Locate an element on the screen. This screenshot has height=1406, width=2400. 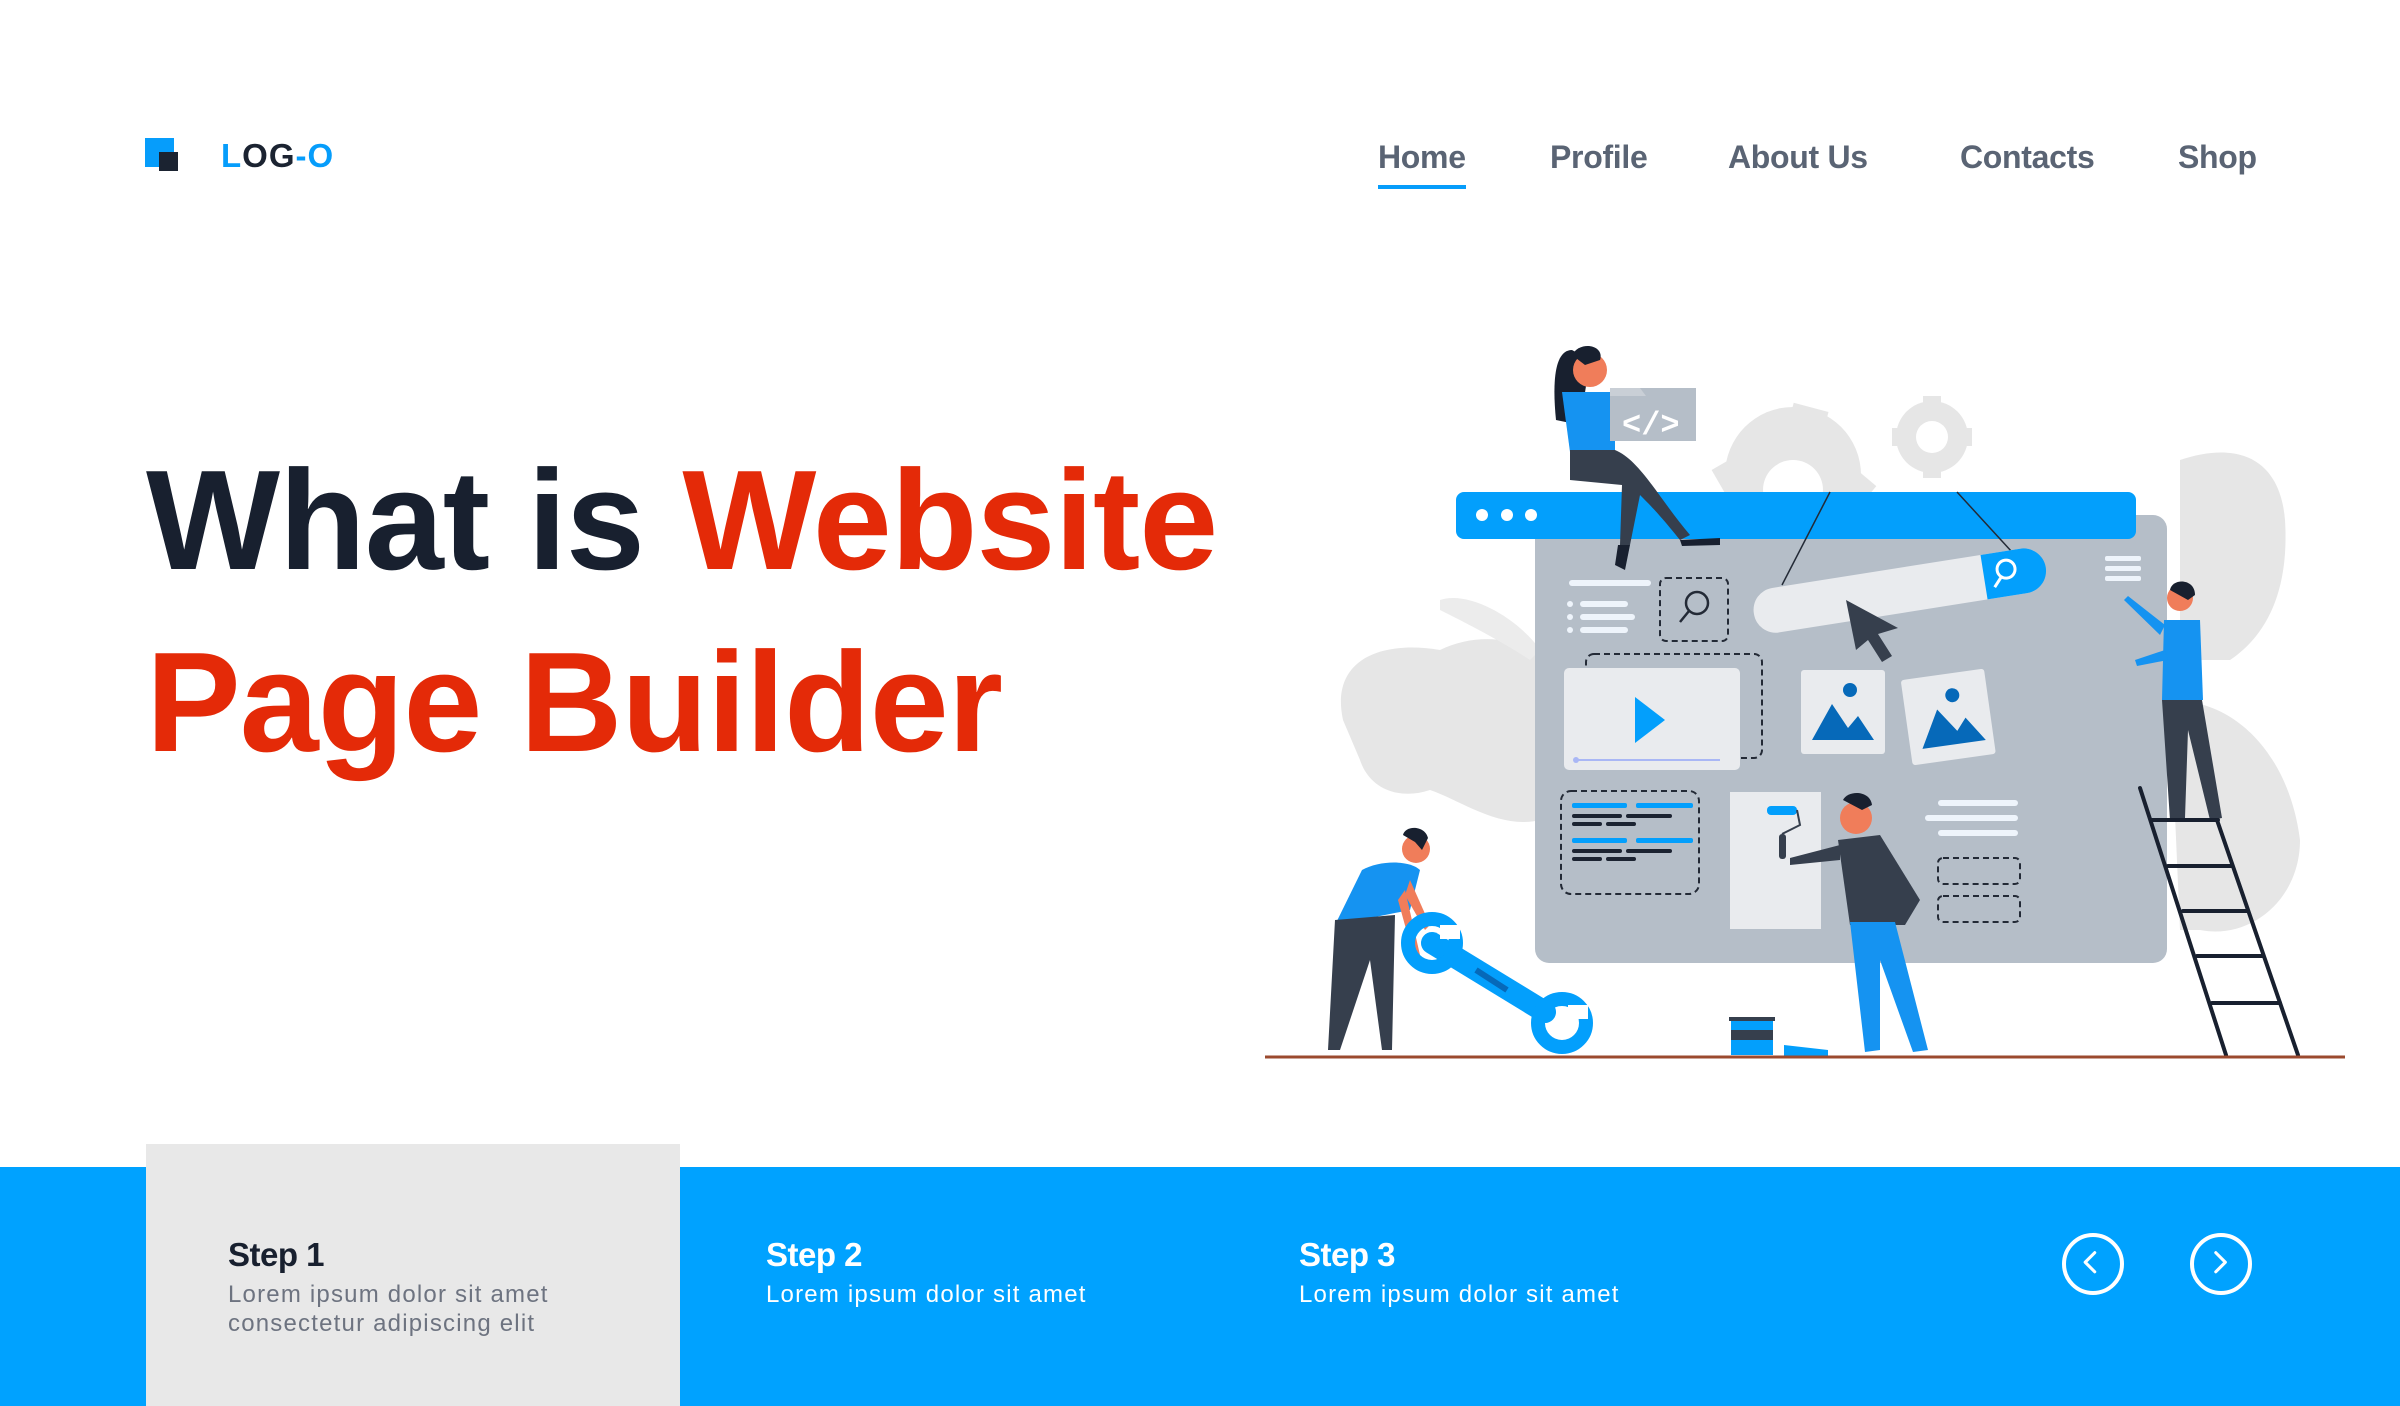
hero-headline: What is Website Page Builder is located at coordinates (682, 612).